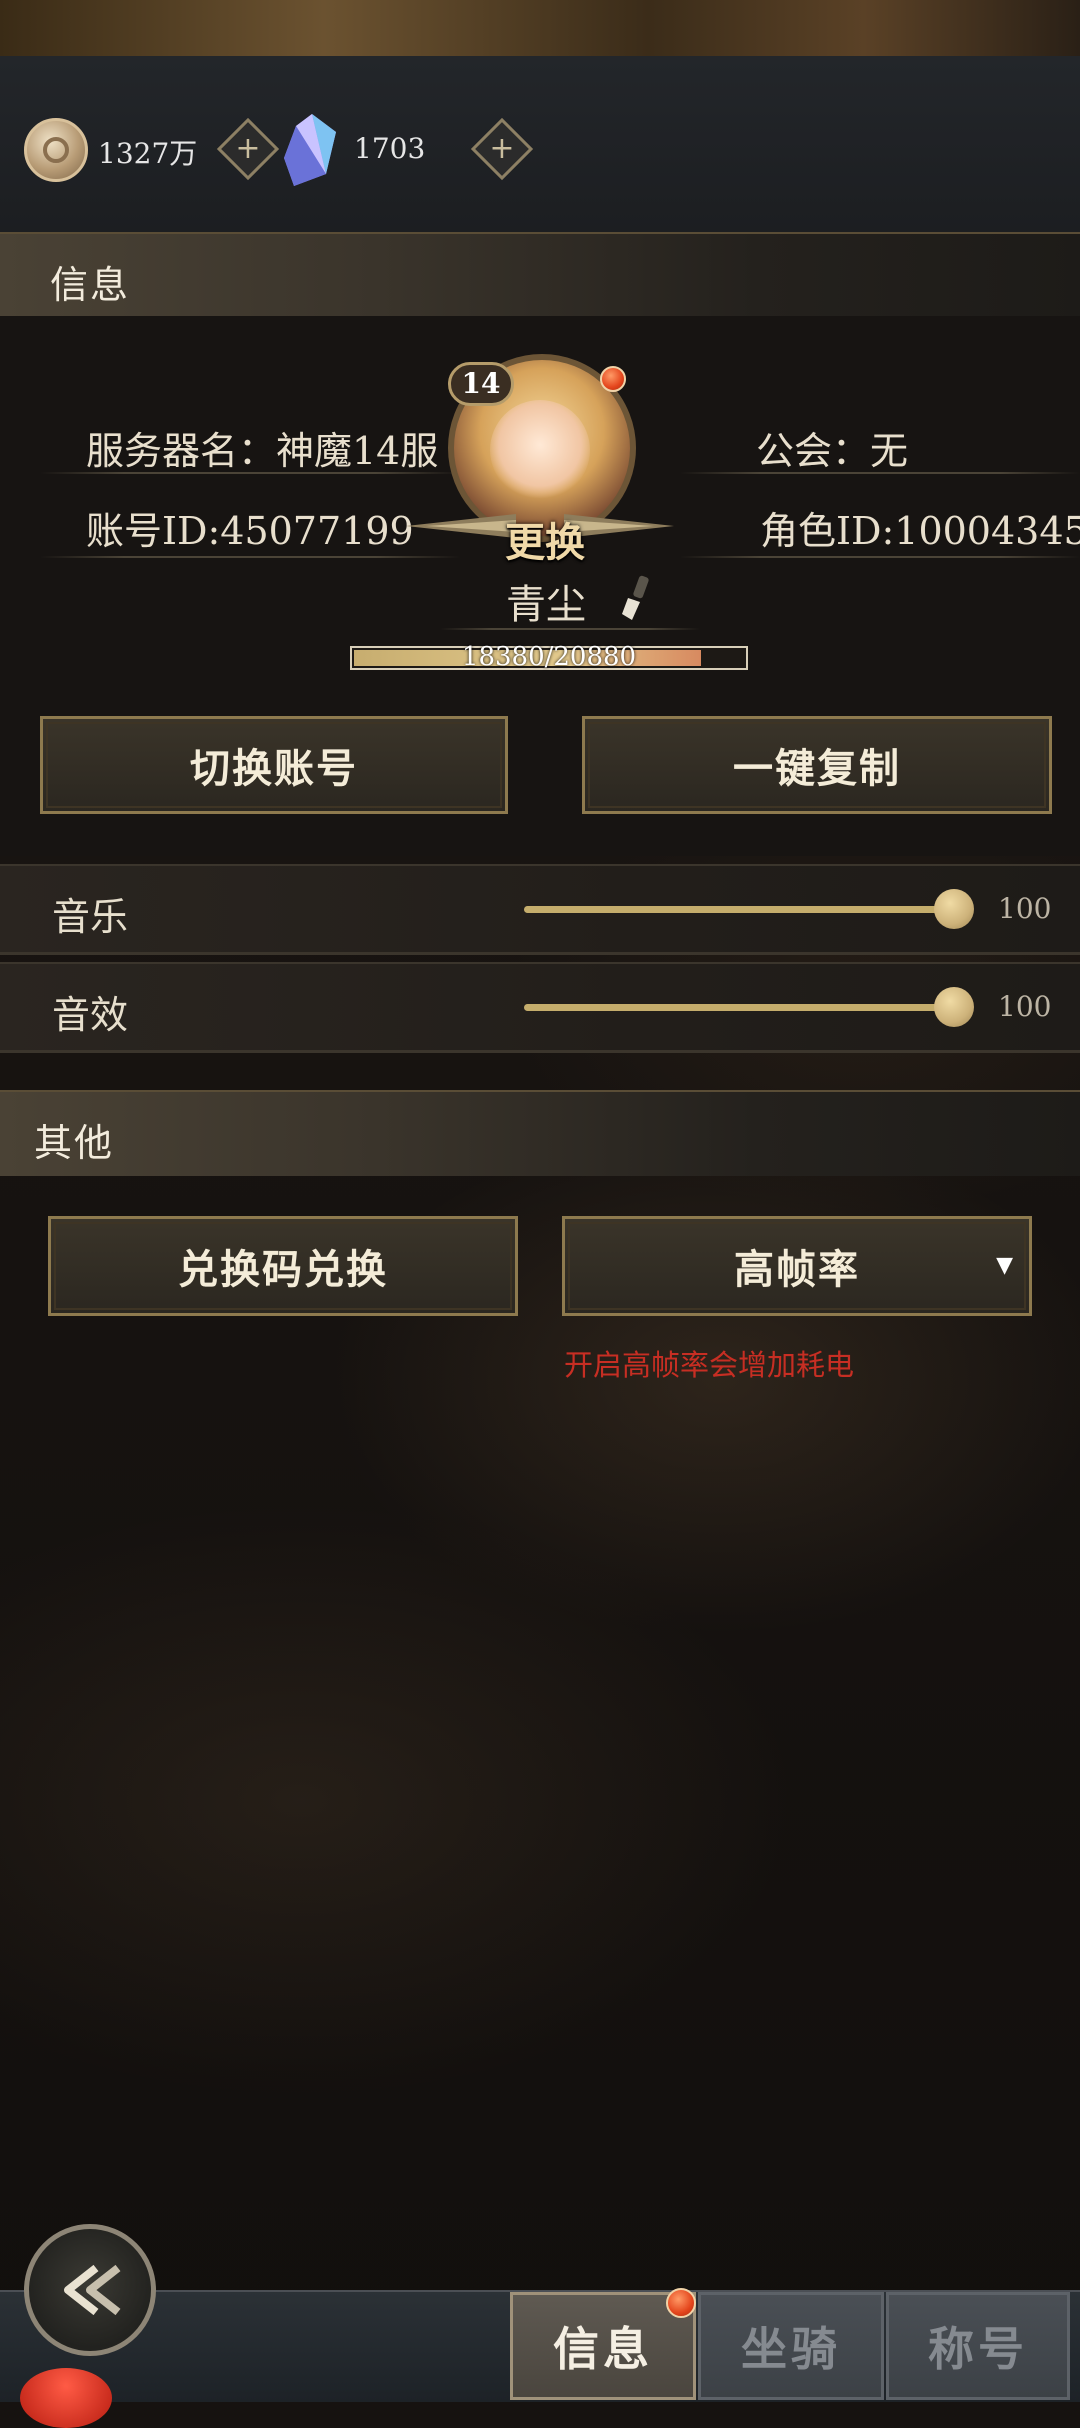 The height and width of the screenshot is (2428, 1080). What do you see at coordinates (1025, 908) in the screenshot?
I see `music-value: 100` at bounding box center [1025, 908].